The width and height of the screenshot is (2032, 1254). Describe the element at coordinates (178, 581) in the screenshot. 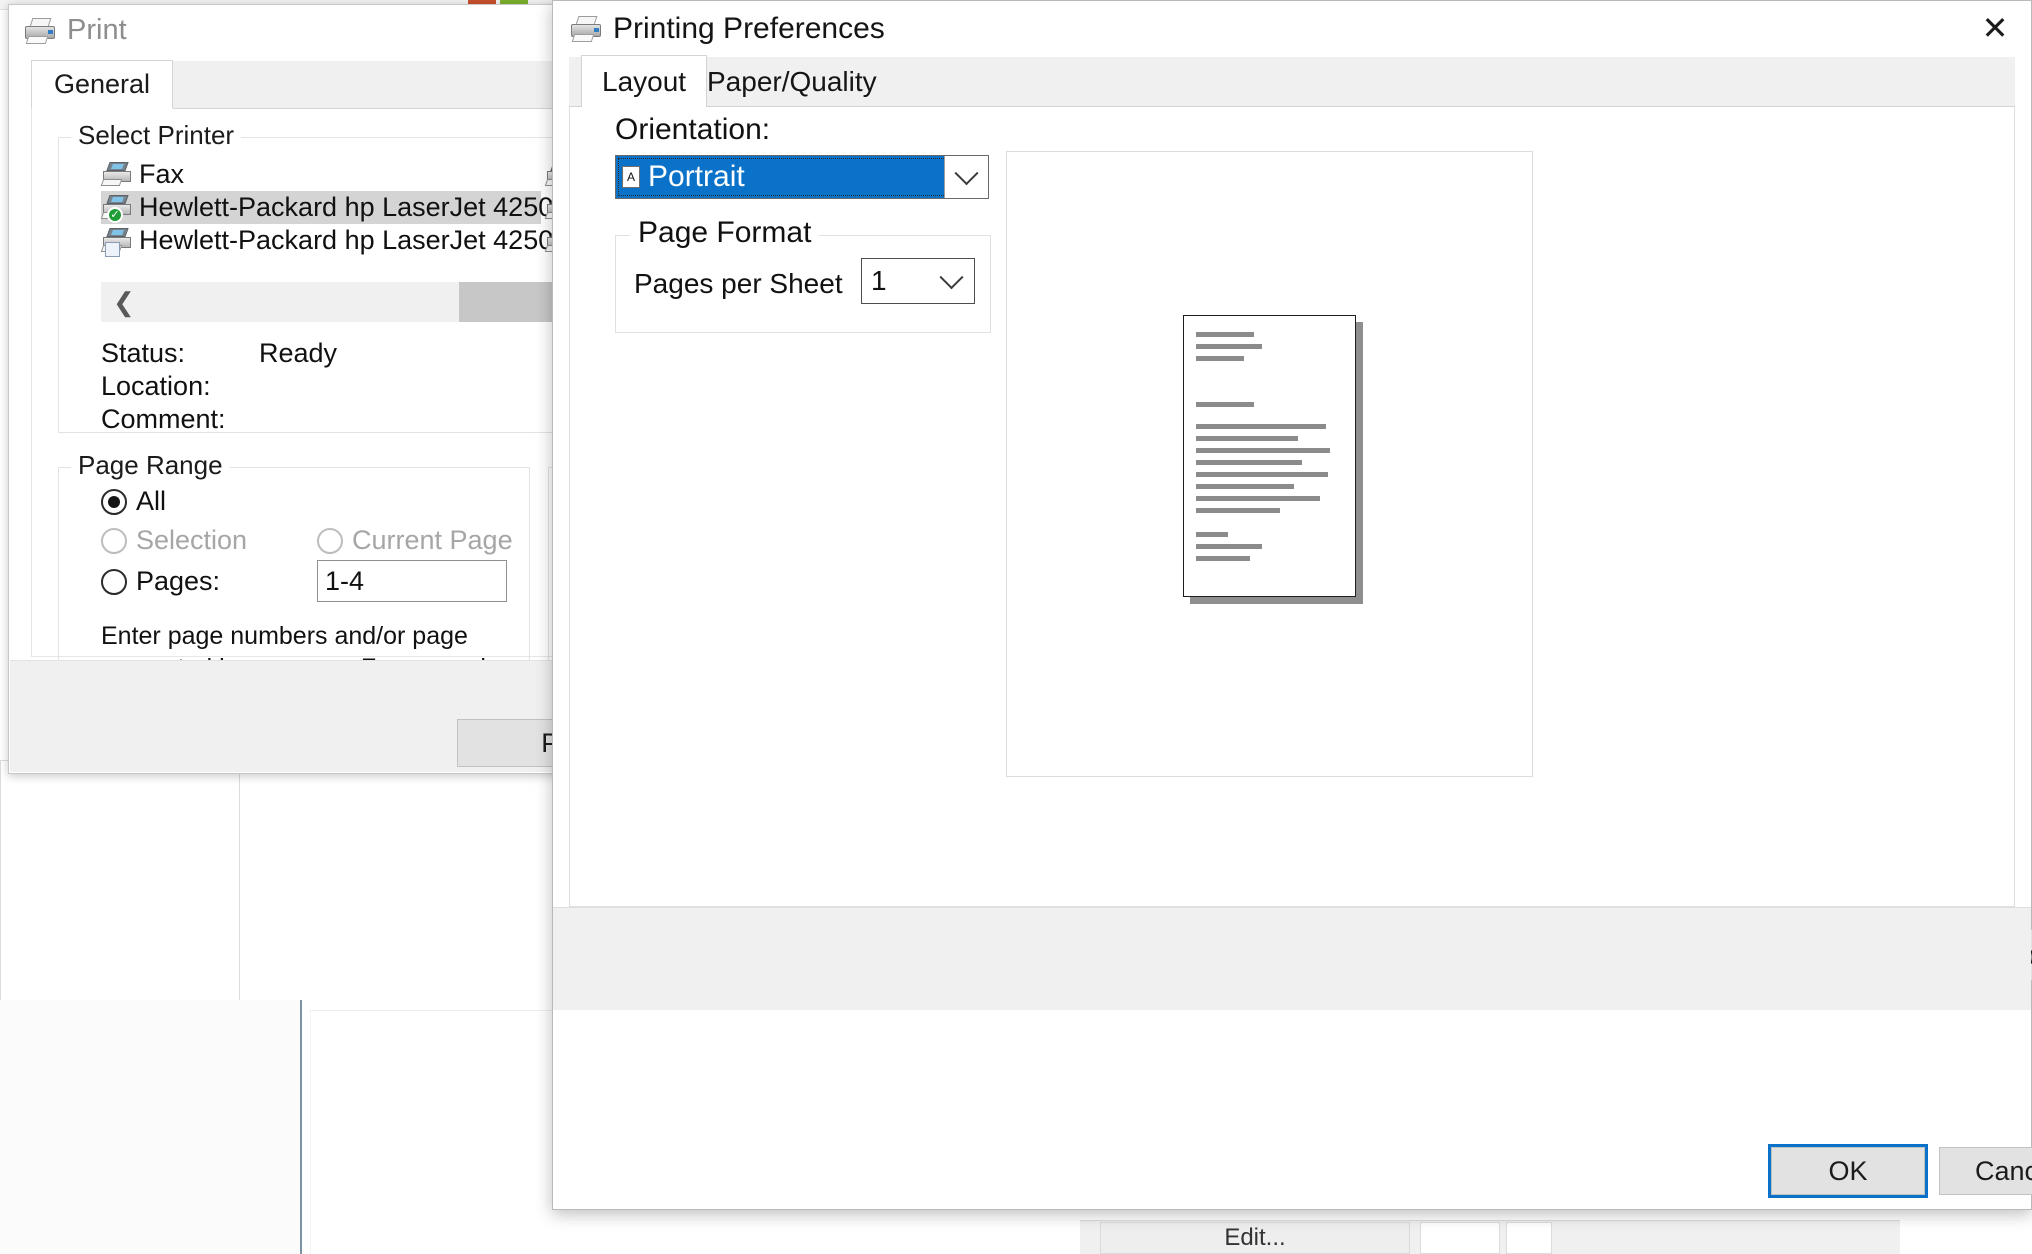

I see `radio-pages-label: Pages:` at that location.